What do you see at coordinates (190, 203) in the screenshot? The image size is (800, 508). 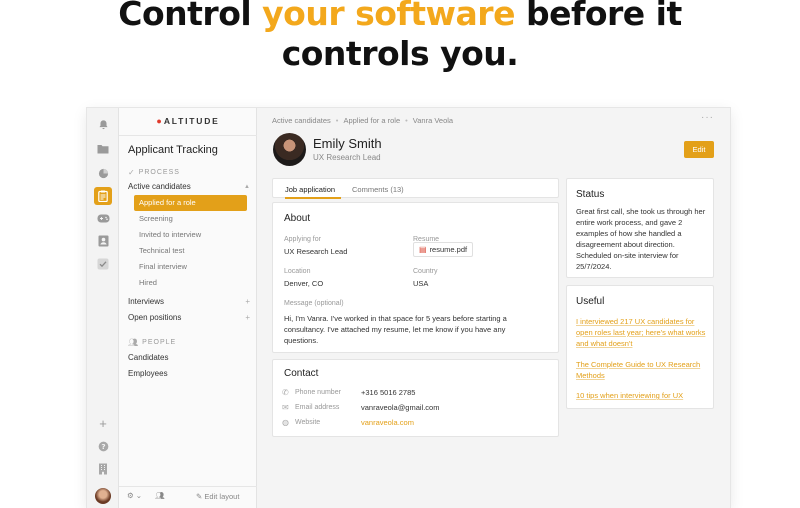 I see `sidebar-subitem-applied: Applied for a role` at bounding box center [190, 203].